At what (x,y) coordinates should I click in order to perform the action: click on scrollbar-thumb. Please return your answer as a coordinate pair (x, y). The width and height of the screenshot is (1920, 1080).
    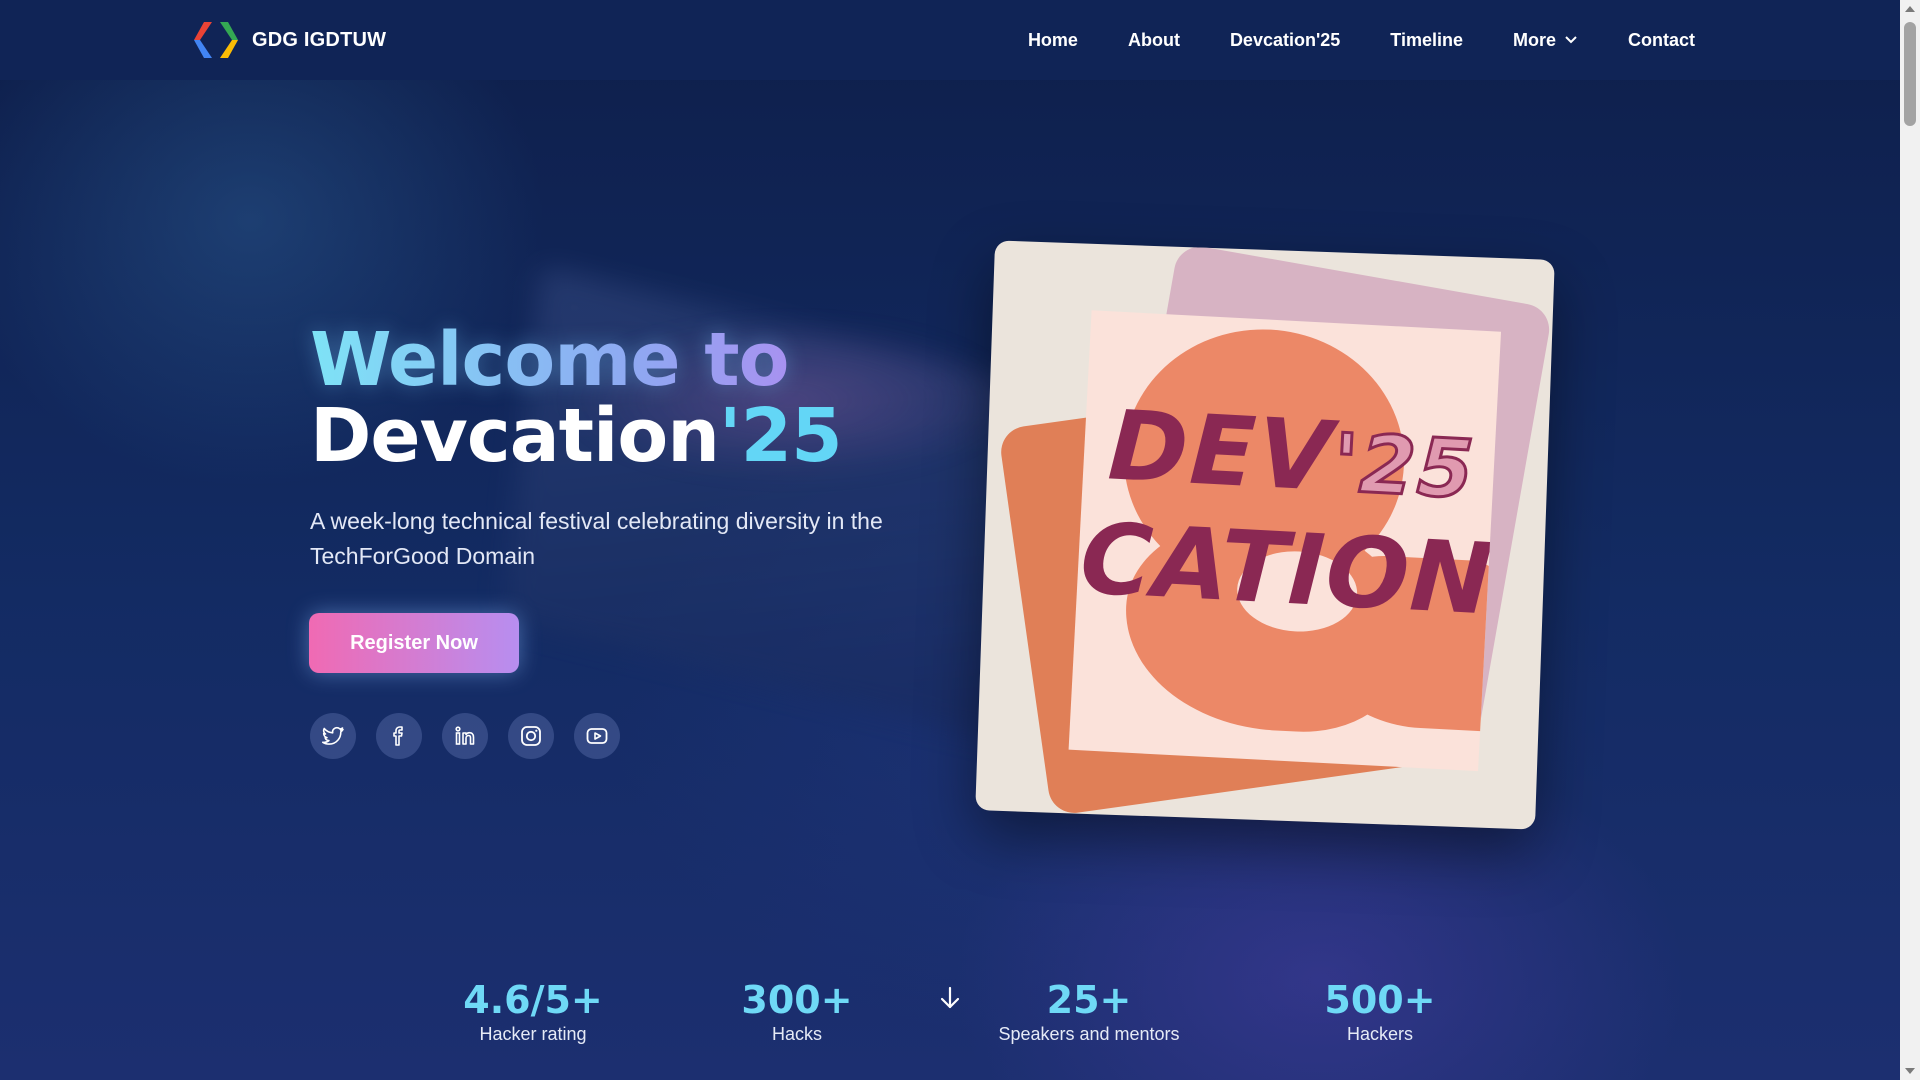
    Looking at the image, I should click on (1910, 74).